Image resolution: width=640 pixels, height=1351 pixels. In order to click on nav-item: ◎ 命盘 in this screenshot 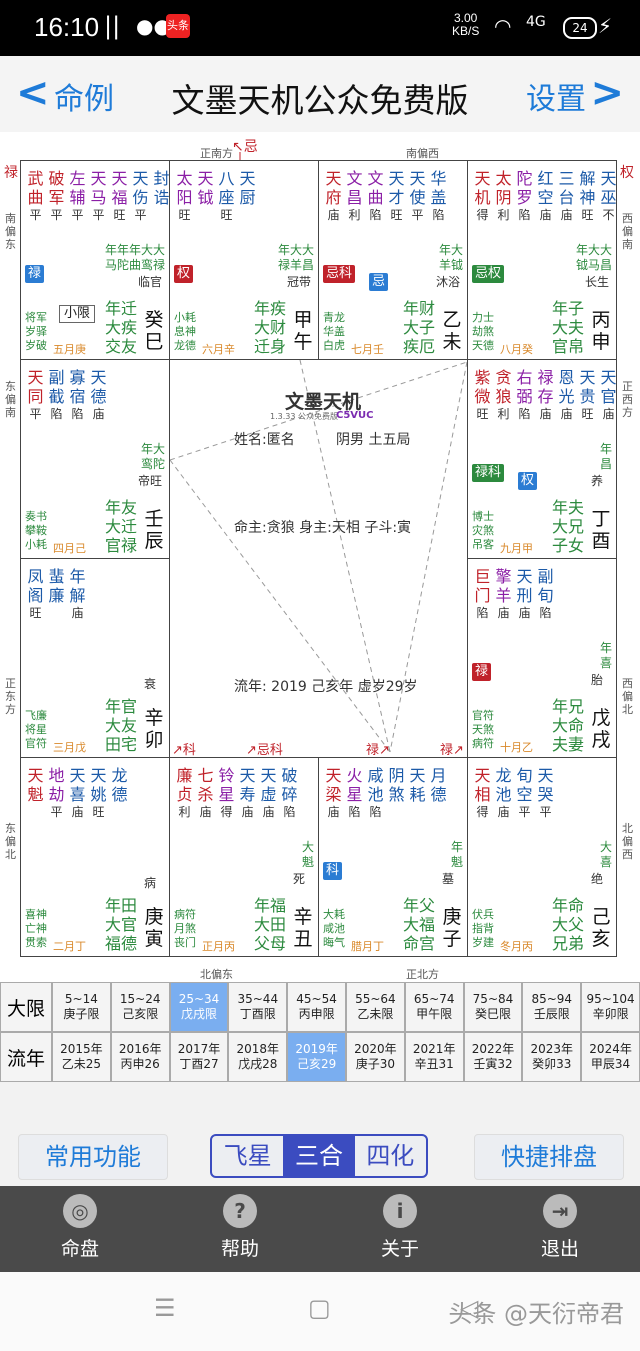, I will do `click(80, 1227)`.